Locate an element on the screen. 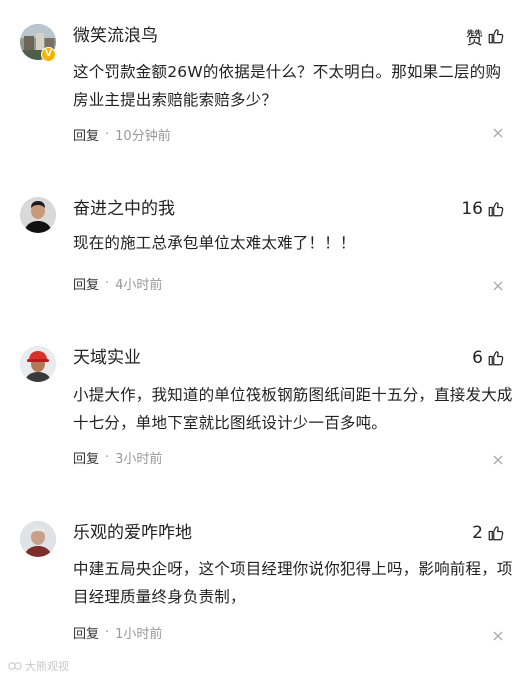  like-button: 赞 is located at coordinates (485, 36).